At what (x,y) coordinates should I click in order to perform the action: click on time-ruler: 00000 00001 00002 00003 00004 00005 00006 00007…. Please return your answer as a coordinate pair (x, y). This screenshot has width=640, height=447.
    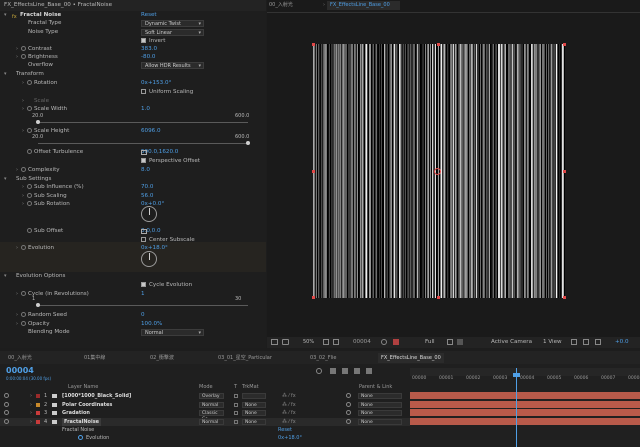
    Looking at the image, I should click on (525, 380).